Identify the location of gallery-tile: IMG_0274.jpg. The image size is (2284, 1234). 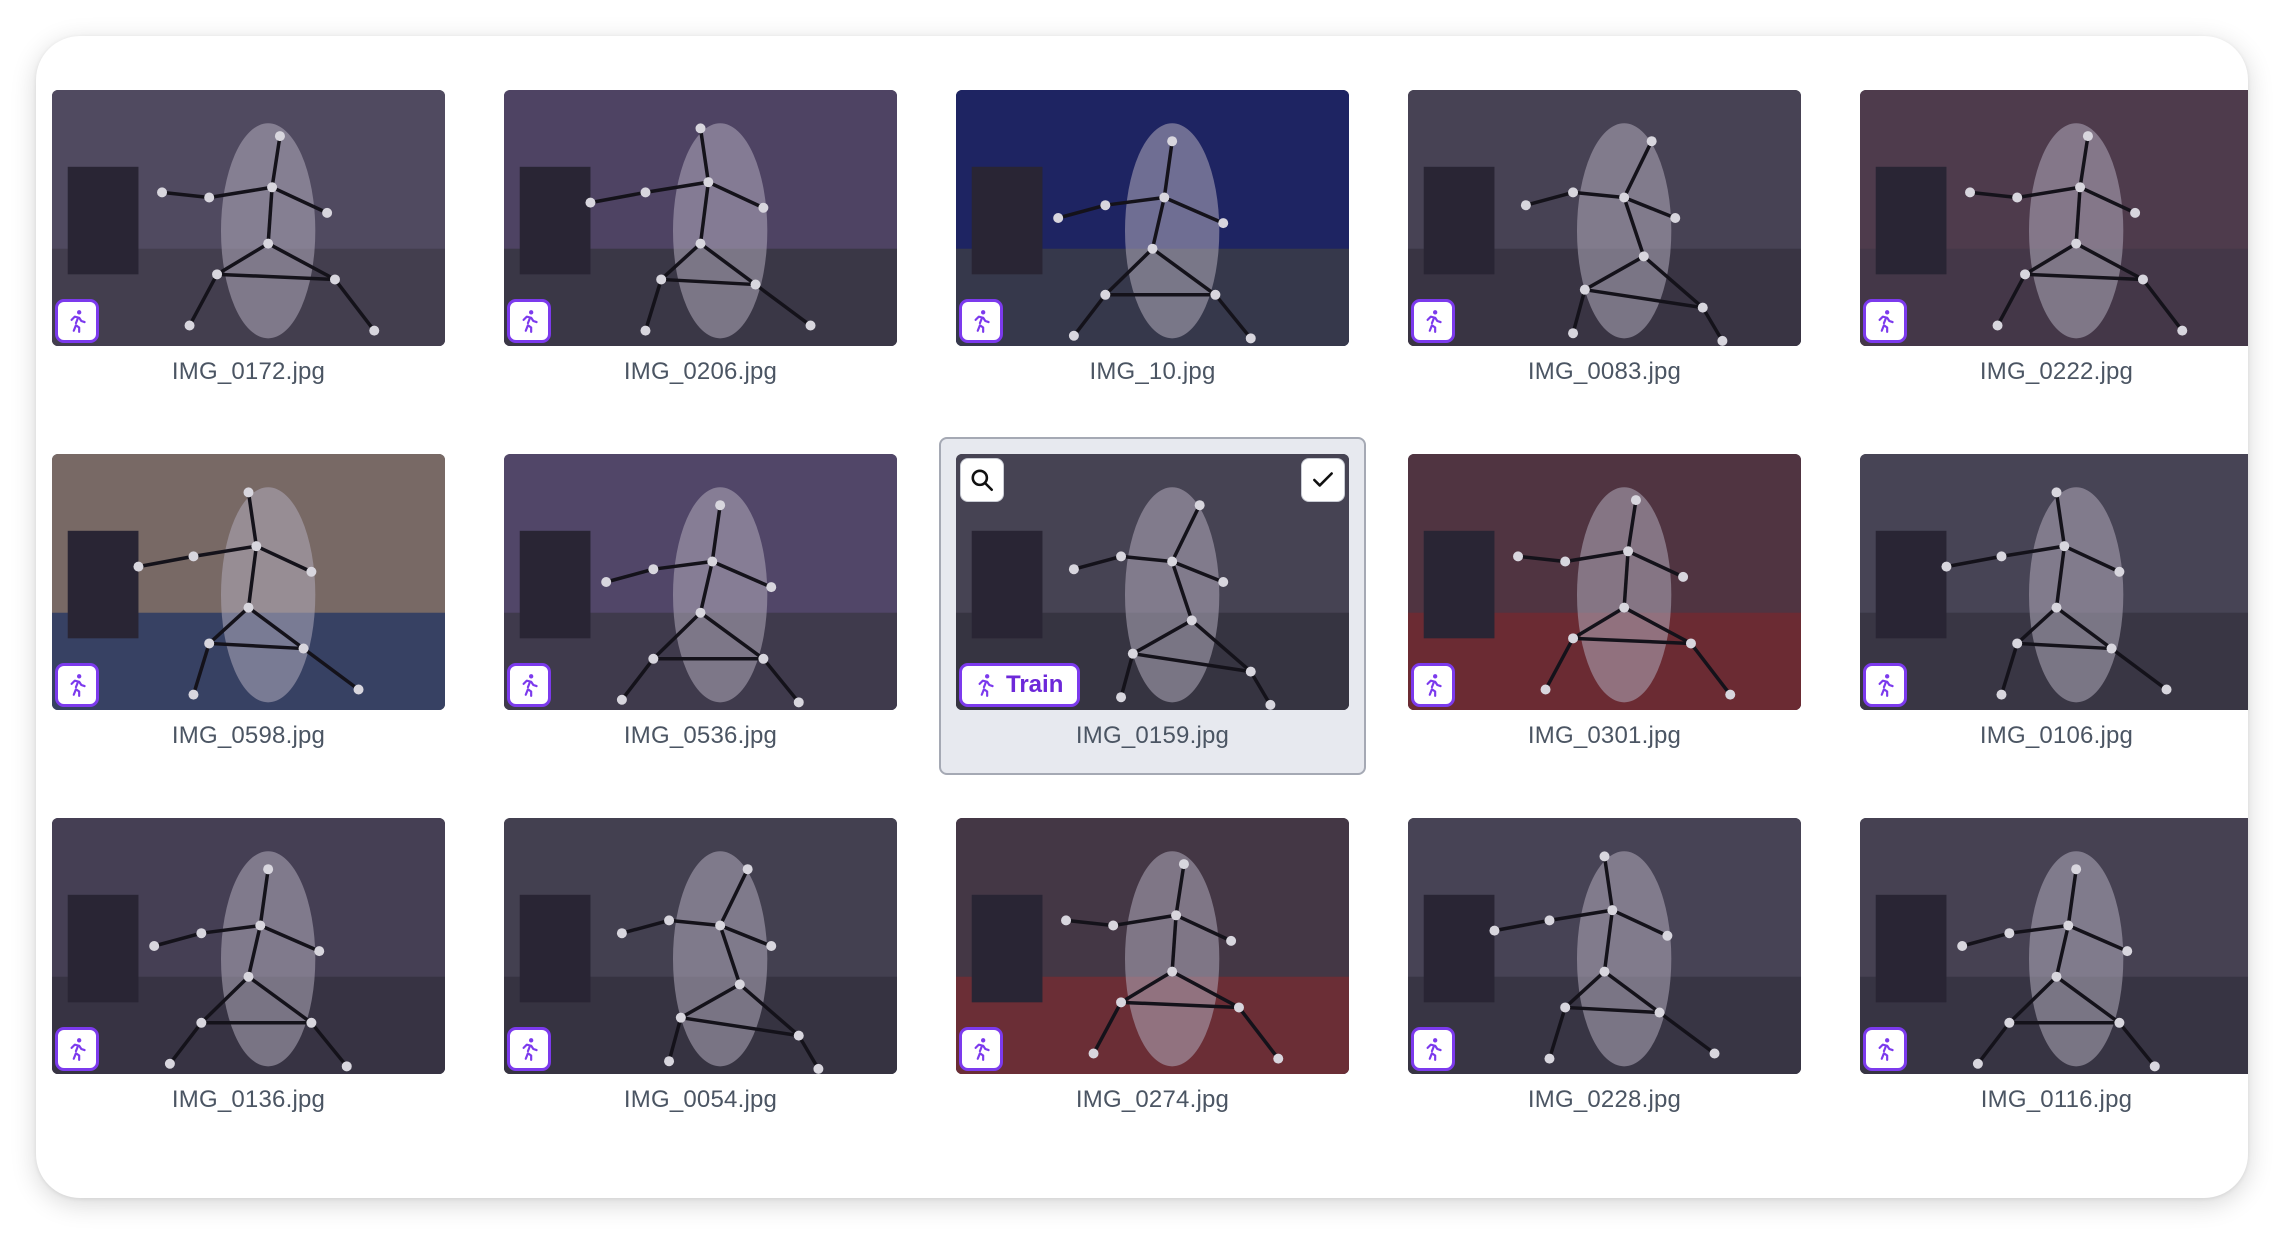
(1152, 965).